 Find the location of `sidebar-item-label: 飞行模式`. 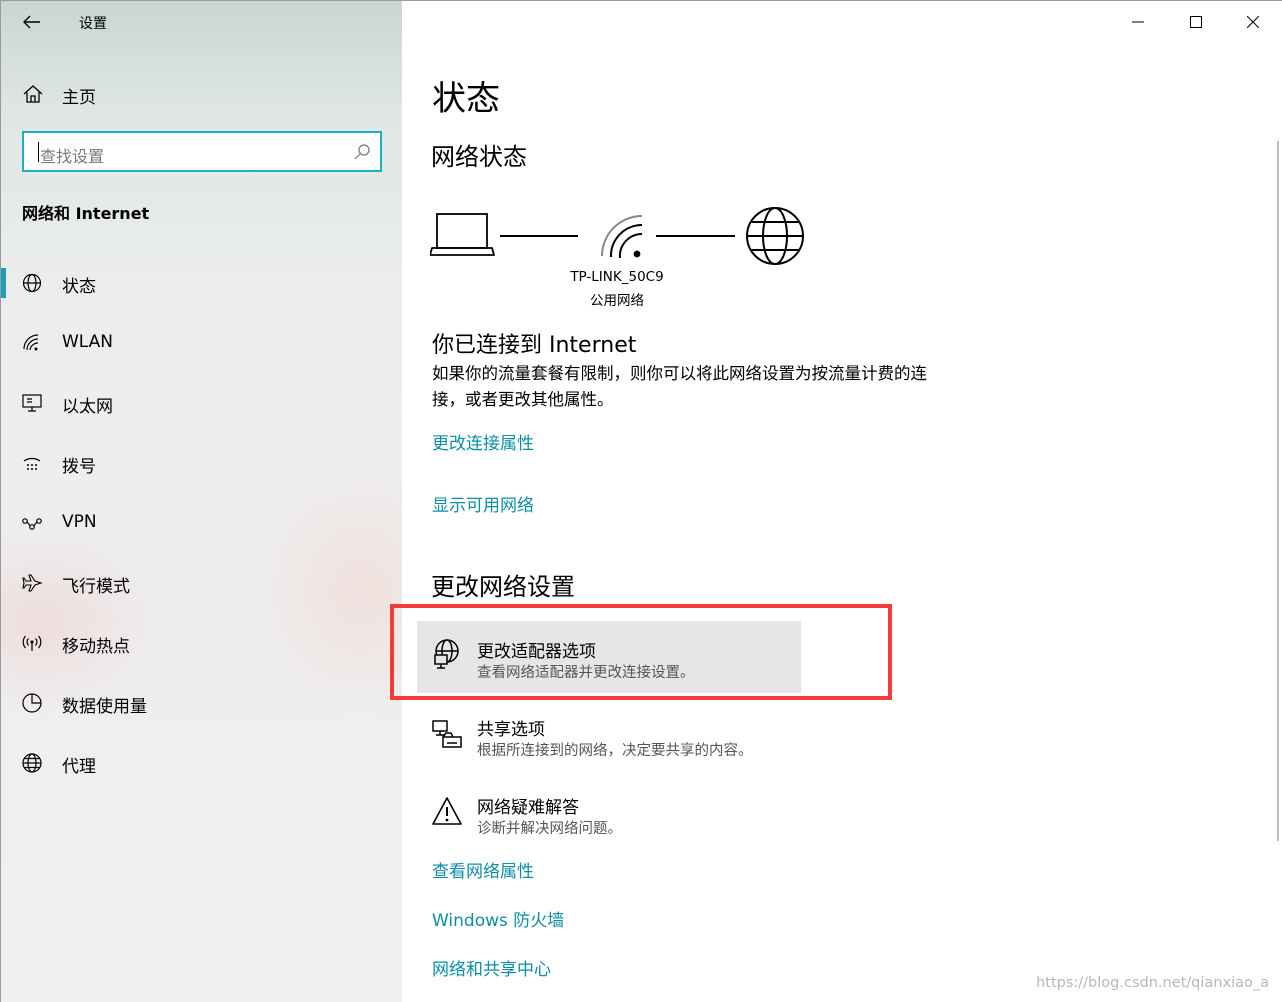

sidebar-item-label: 飞行模式 is located at coordinates (96, 587).